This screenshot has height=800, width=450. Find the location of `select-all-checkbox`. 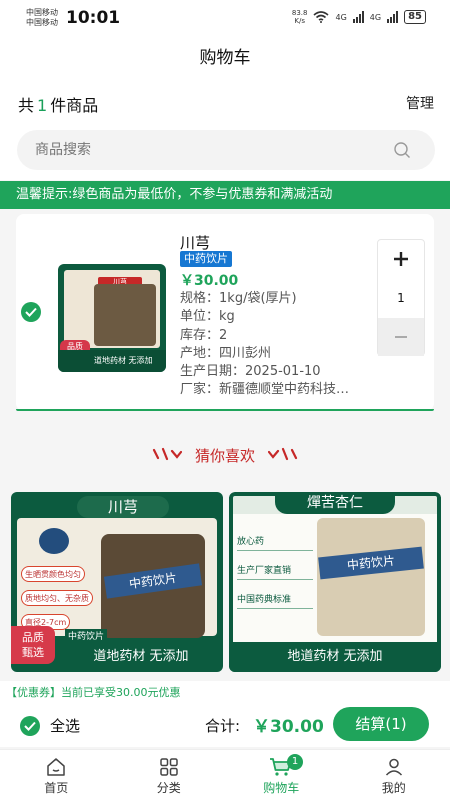

select-all-checkbox is located at coordinates (30, 726).